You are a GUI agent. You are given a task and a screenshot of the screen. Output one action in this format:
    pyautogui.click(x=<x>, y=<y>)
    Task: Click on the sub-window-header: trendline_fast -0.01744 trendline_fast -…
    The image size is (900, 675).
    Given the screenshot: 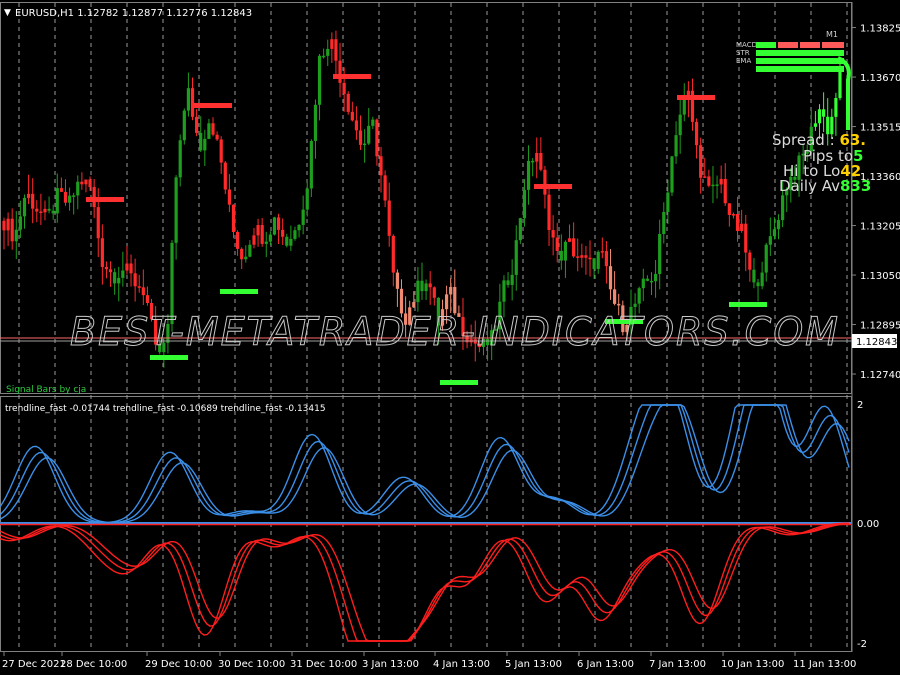 What is the action you would take?
    pyautogui.click(x=165, y=409)
    